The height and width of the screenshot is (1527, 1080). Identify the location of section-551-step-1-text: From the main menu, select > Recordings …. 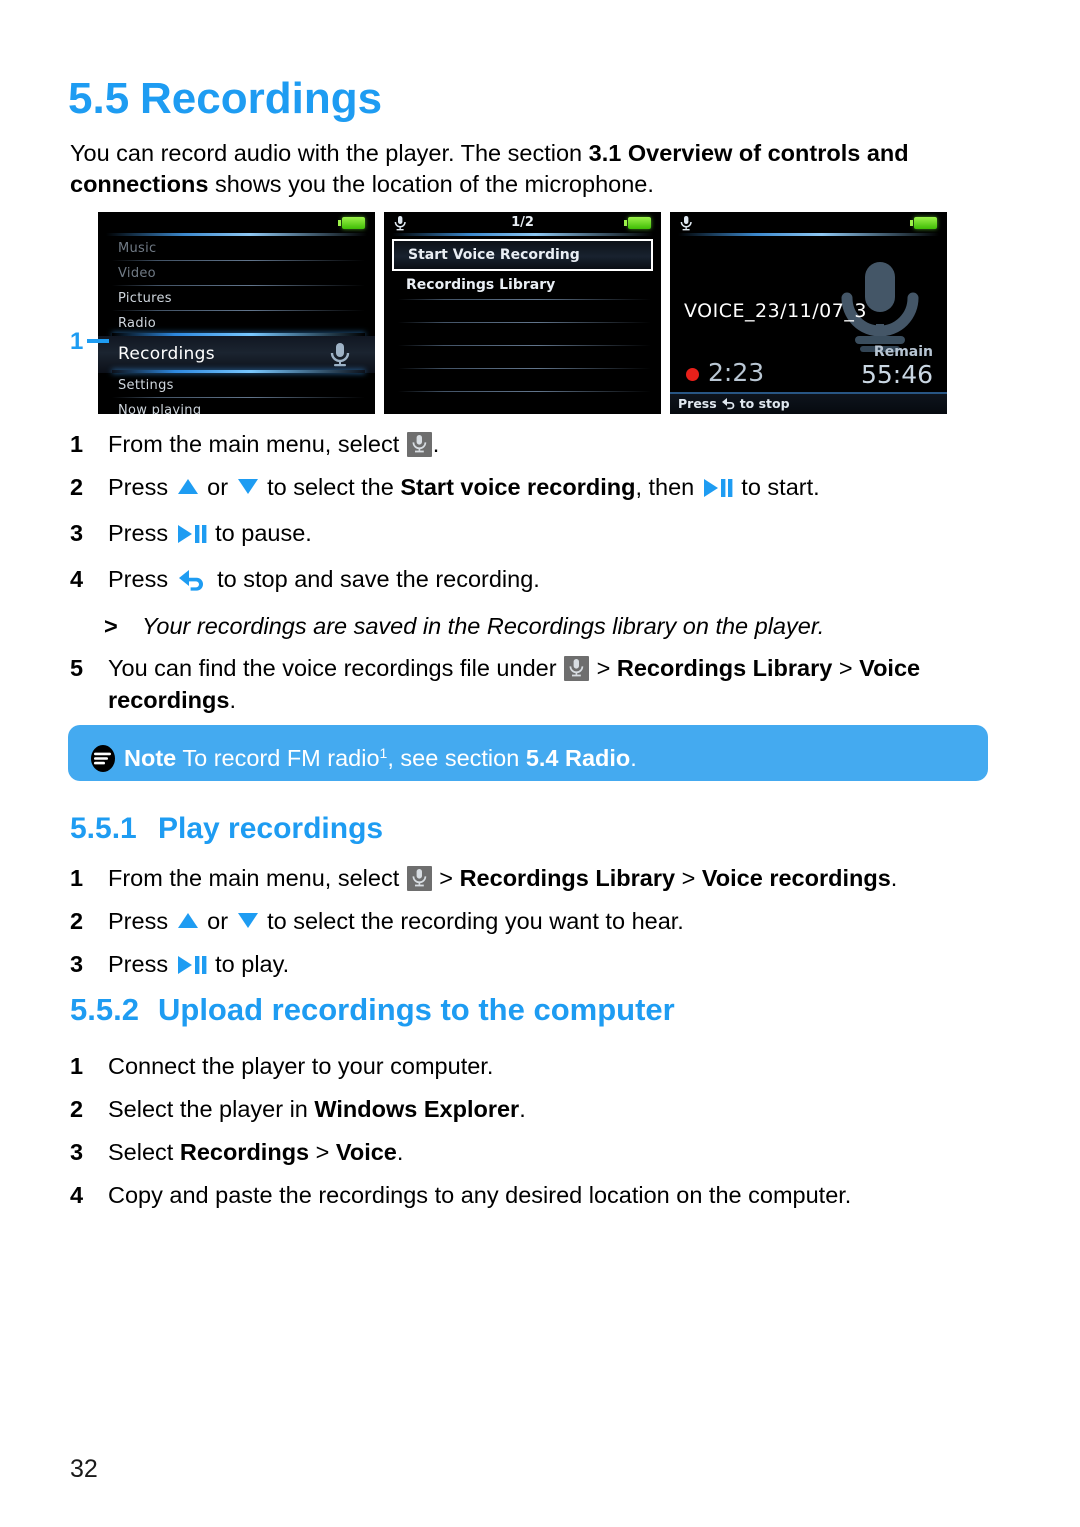
(529, 878).